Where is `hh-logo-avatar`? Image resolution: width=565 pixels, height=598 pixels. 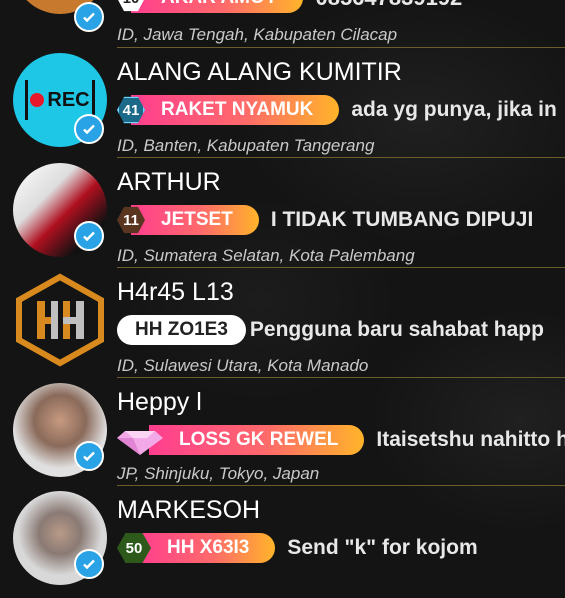
hh-logo-avatar is located at coordinates (60, 320).